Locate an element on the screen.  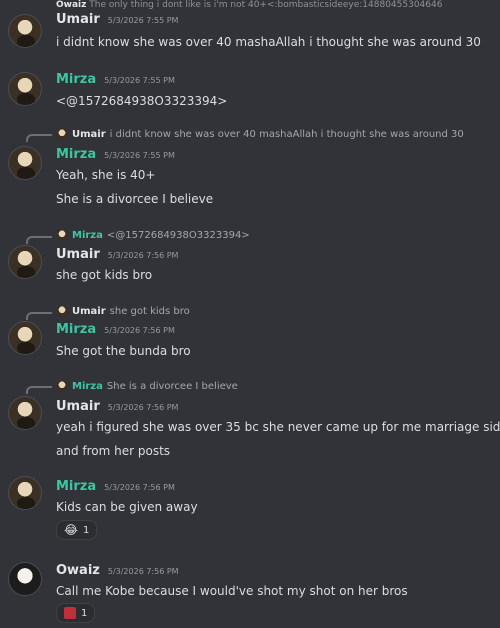
reply-text: <@1572684938O3323394> is located at coordinates (178, 235).